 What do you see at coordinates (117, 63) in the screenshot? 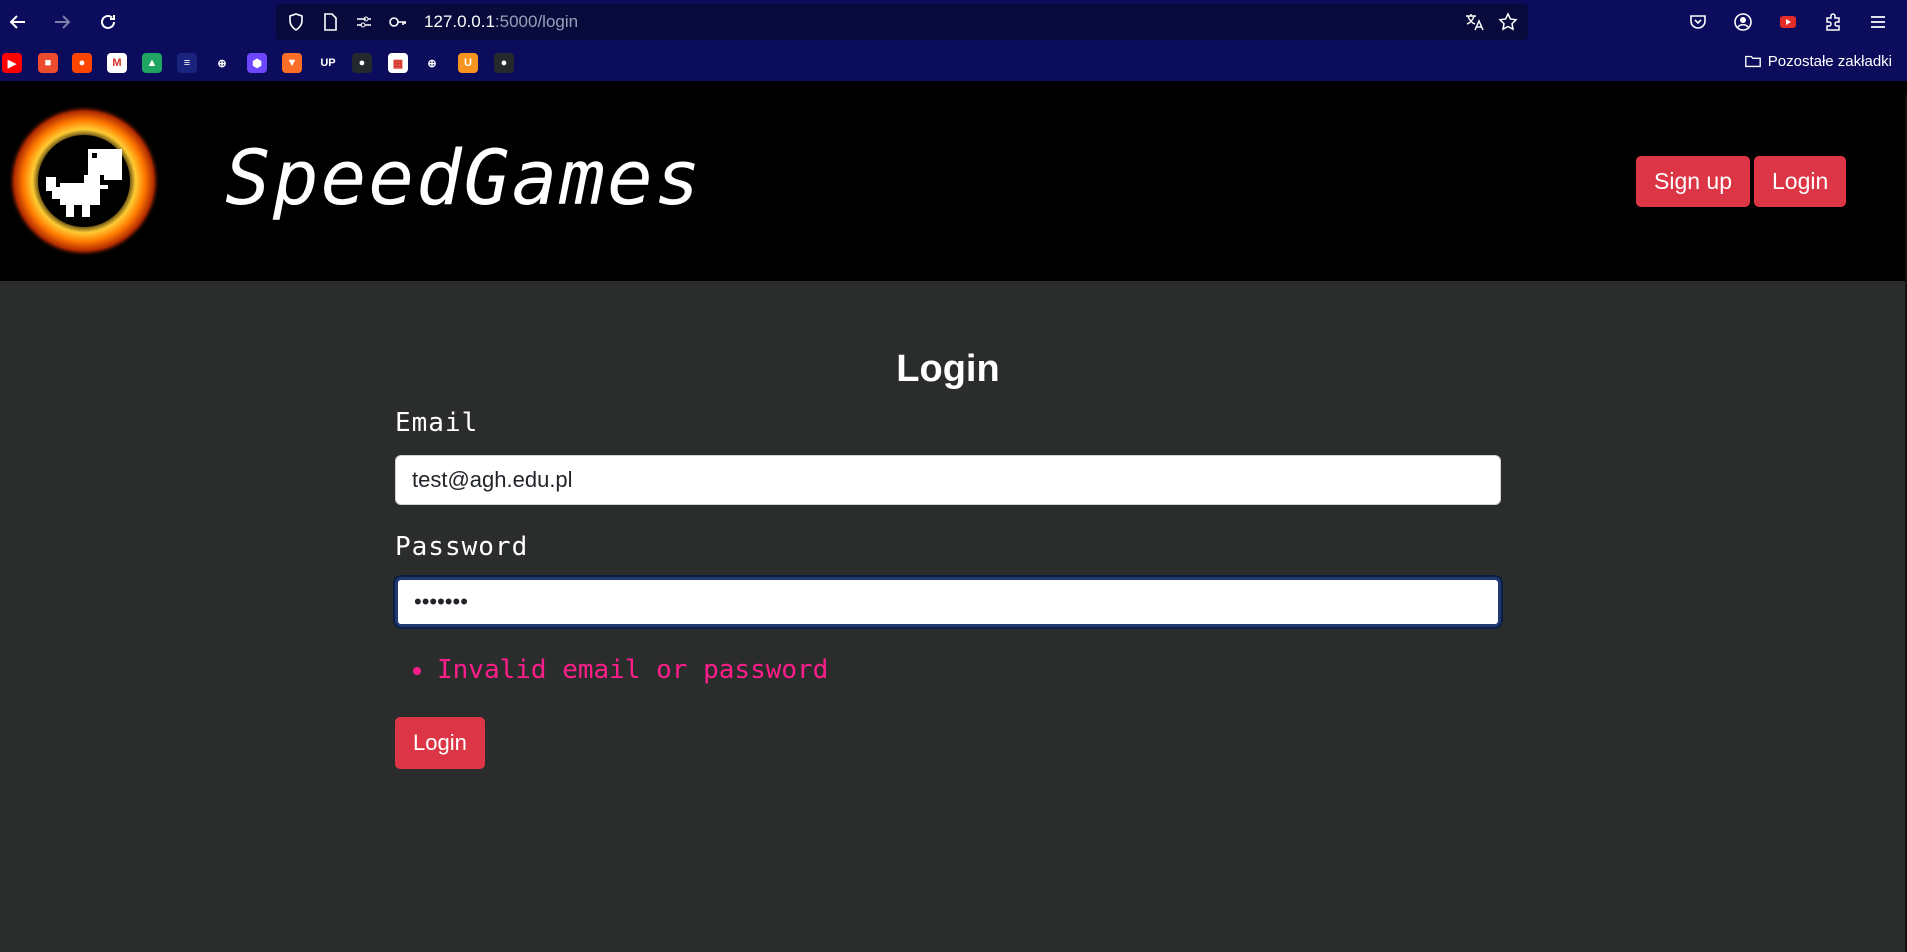
I see `gmail-icon: M` at bounding box center [117, 63].